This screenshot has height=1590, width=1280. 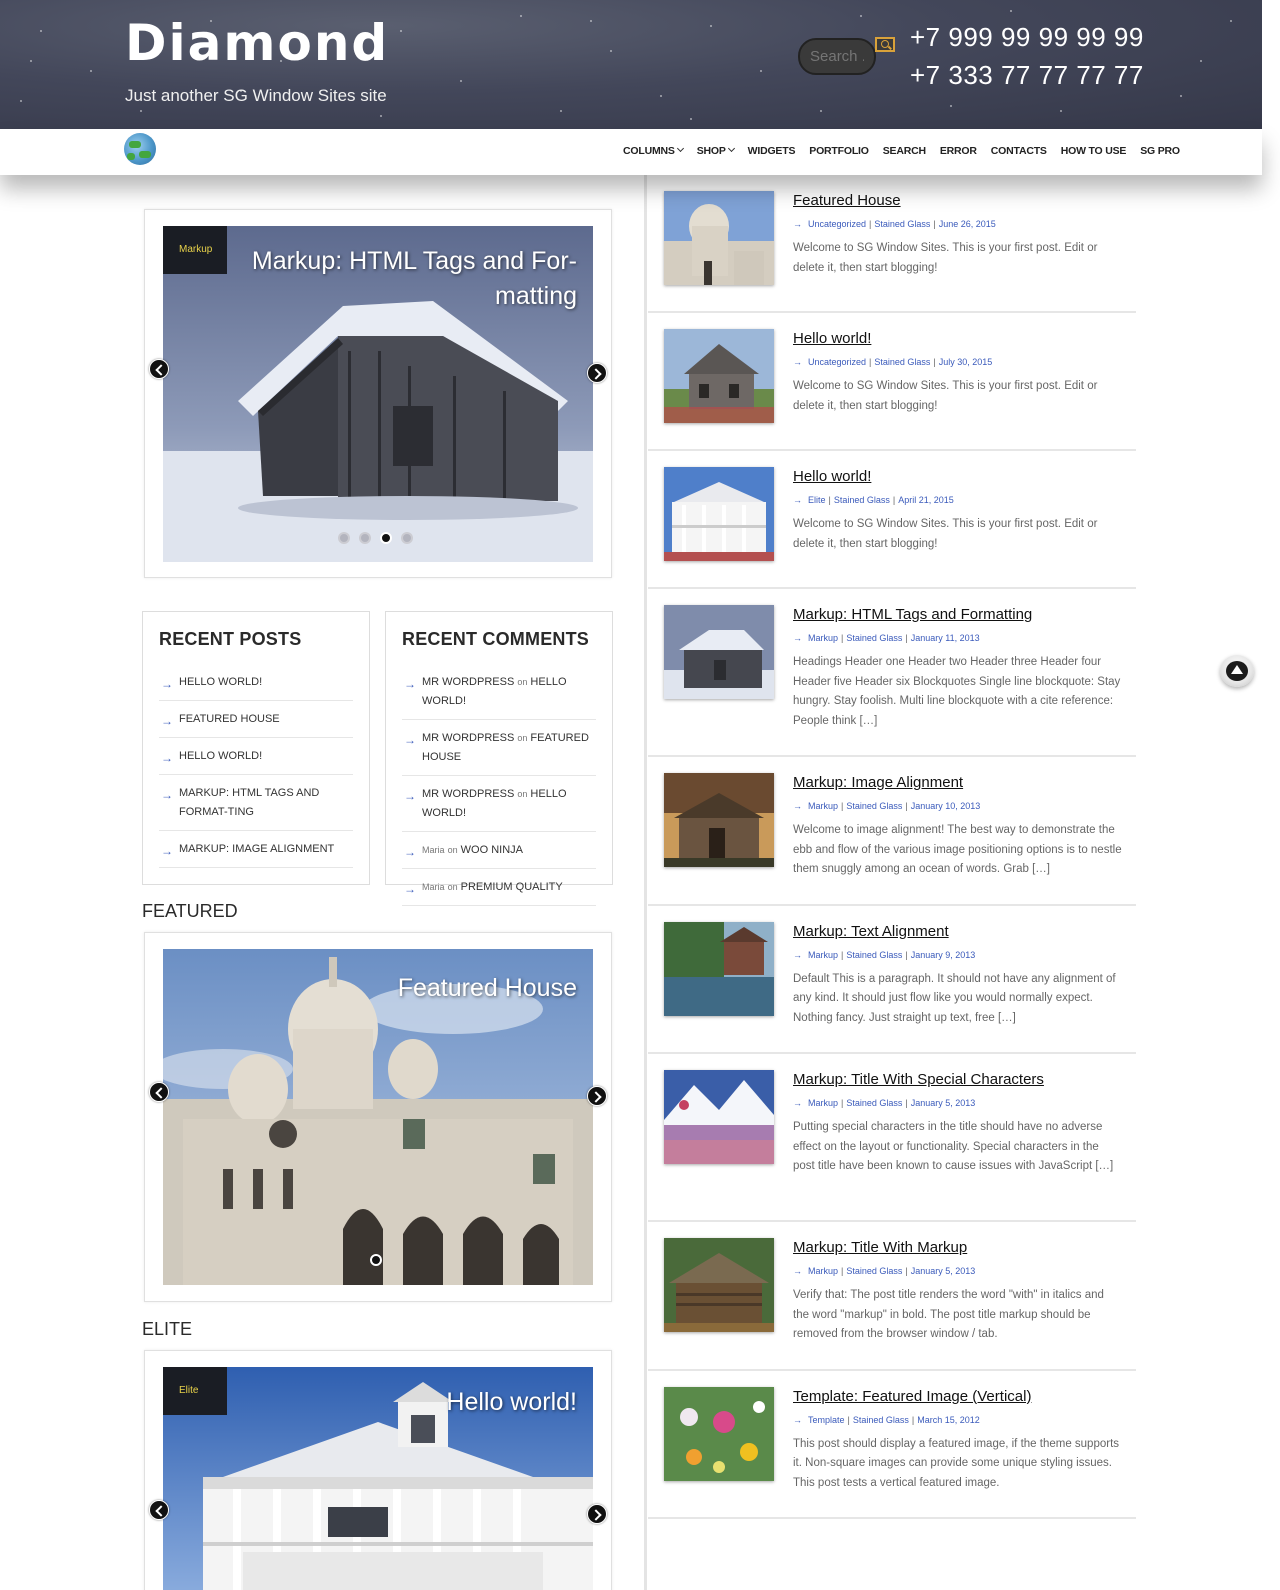 I want to click on post-title-link: Markup: Title With Markup, so click(x=880, y=1247).